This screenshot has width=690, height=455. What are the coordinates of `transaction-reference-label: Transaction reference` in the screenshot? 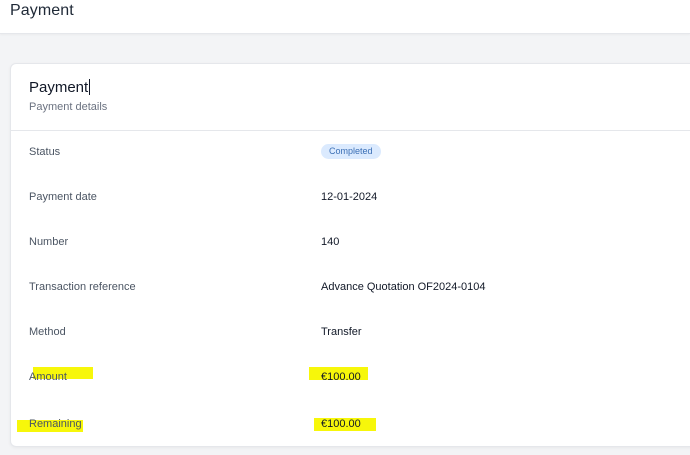 It's located at (82, 287).